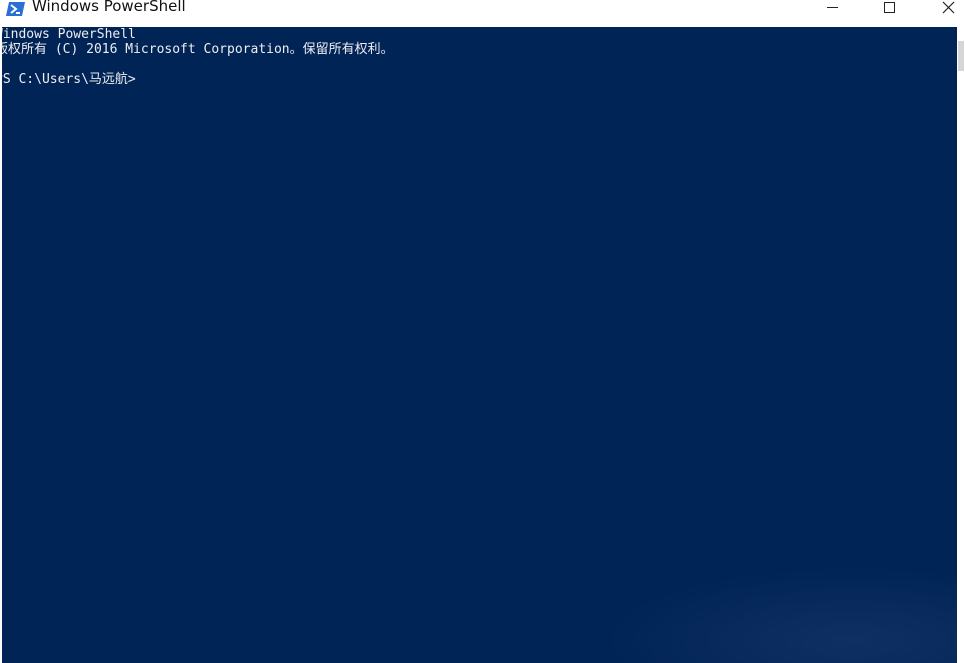 The image size is (965, 663). What do you see at coordinates (482, 14) in the screenshot?
I see `title-bar: Windows PowerShell` at bounding box center [482, 14].